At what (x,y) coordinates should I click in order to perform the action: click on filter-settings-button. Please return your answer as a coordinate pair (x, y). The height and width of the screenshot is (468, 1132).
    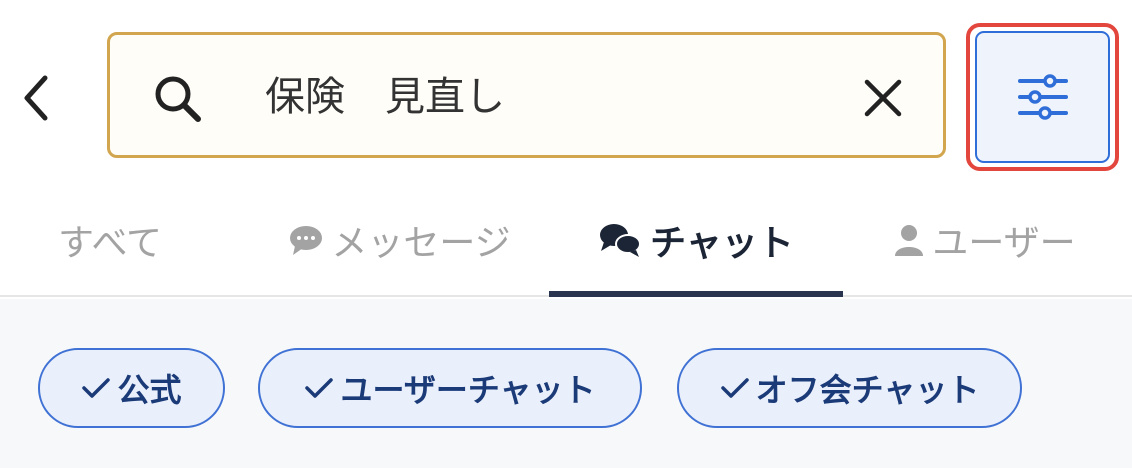
    Looking at the image, I should click on (1042, 97).